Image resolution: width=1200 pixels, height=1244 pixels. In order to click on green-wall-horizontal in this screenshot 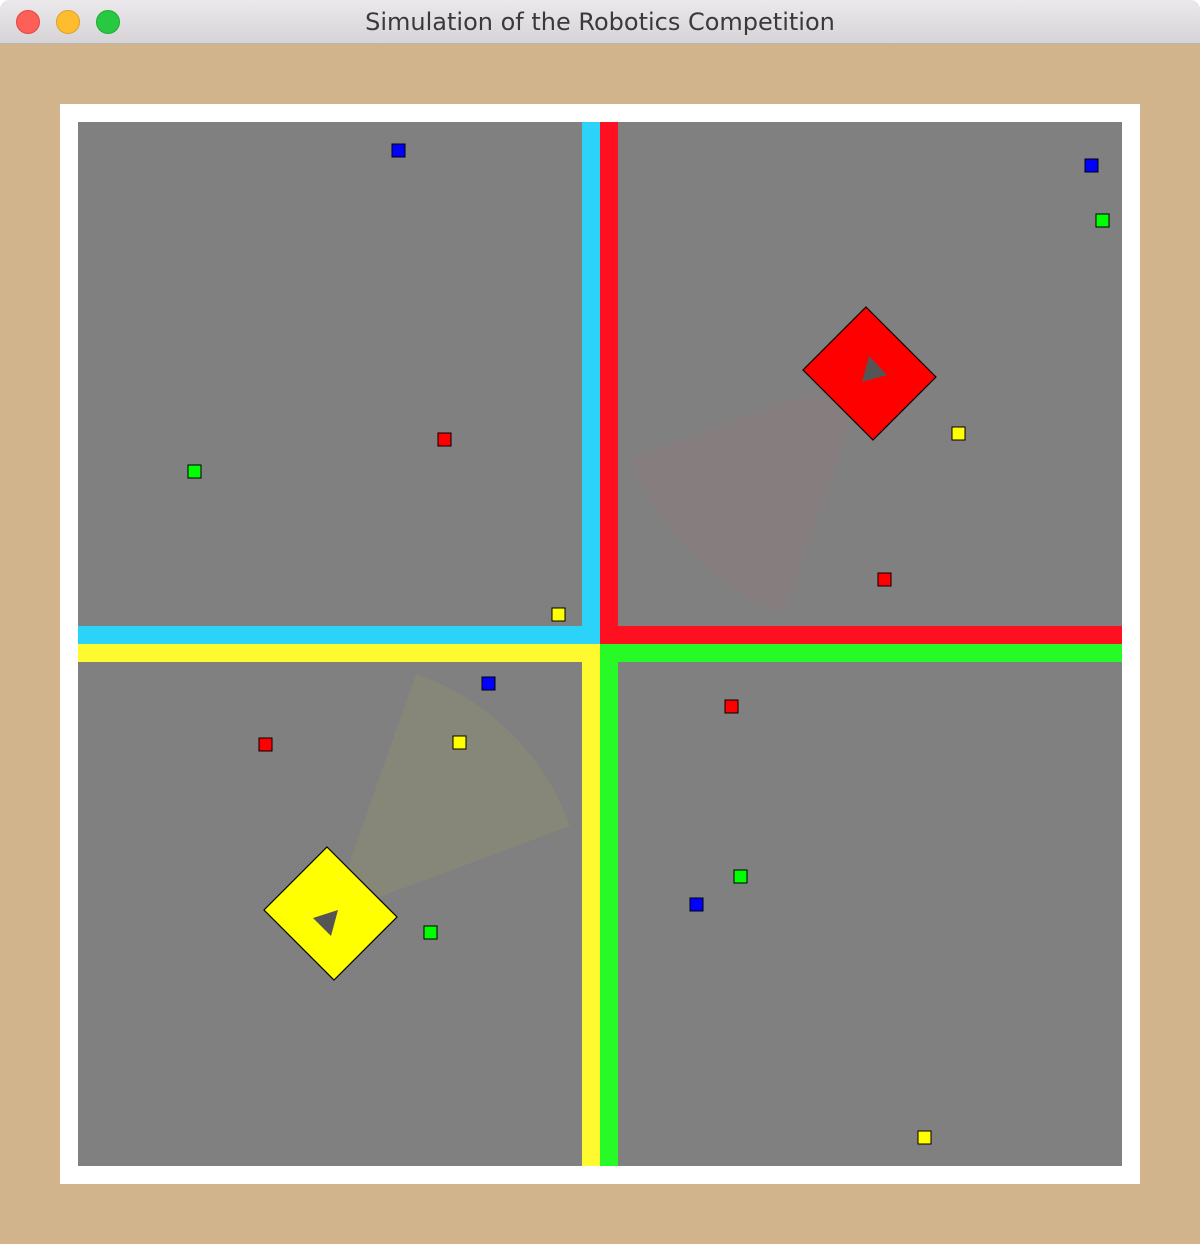, I will do `click(861, 653)`.